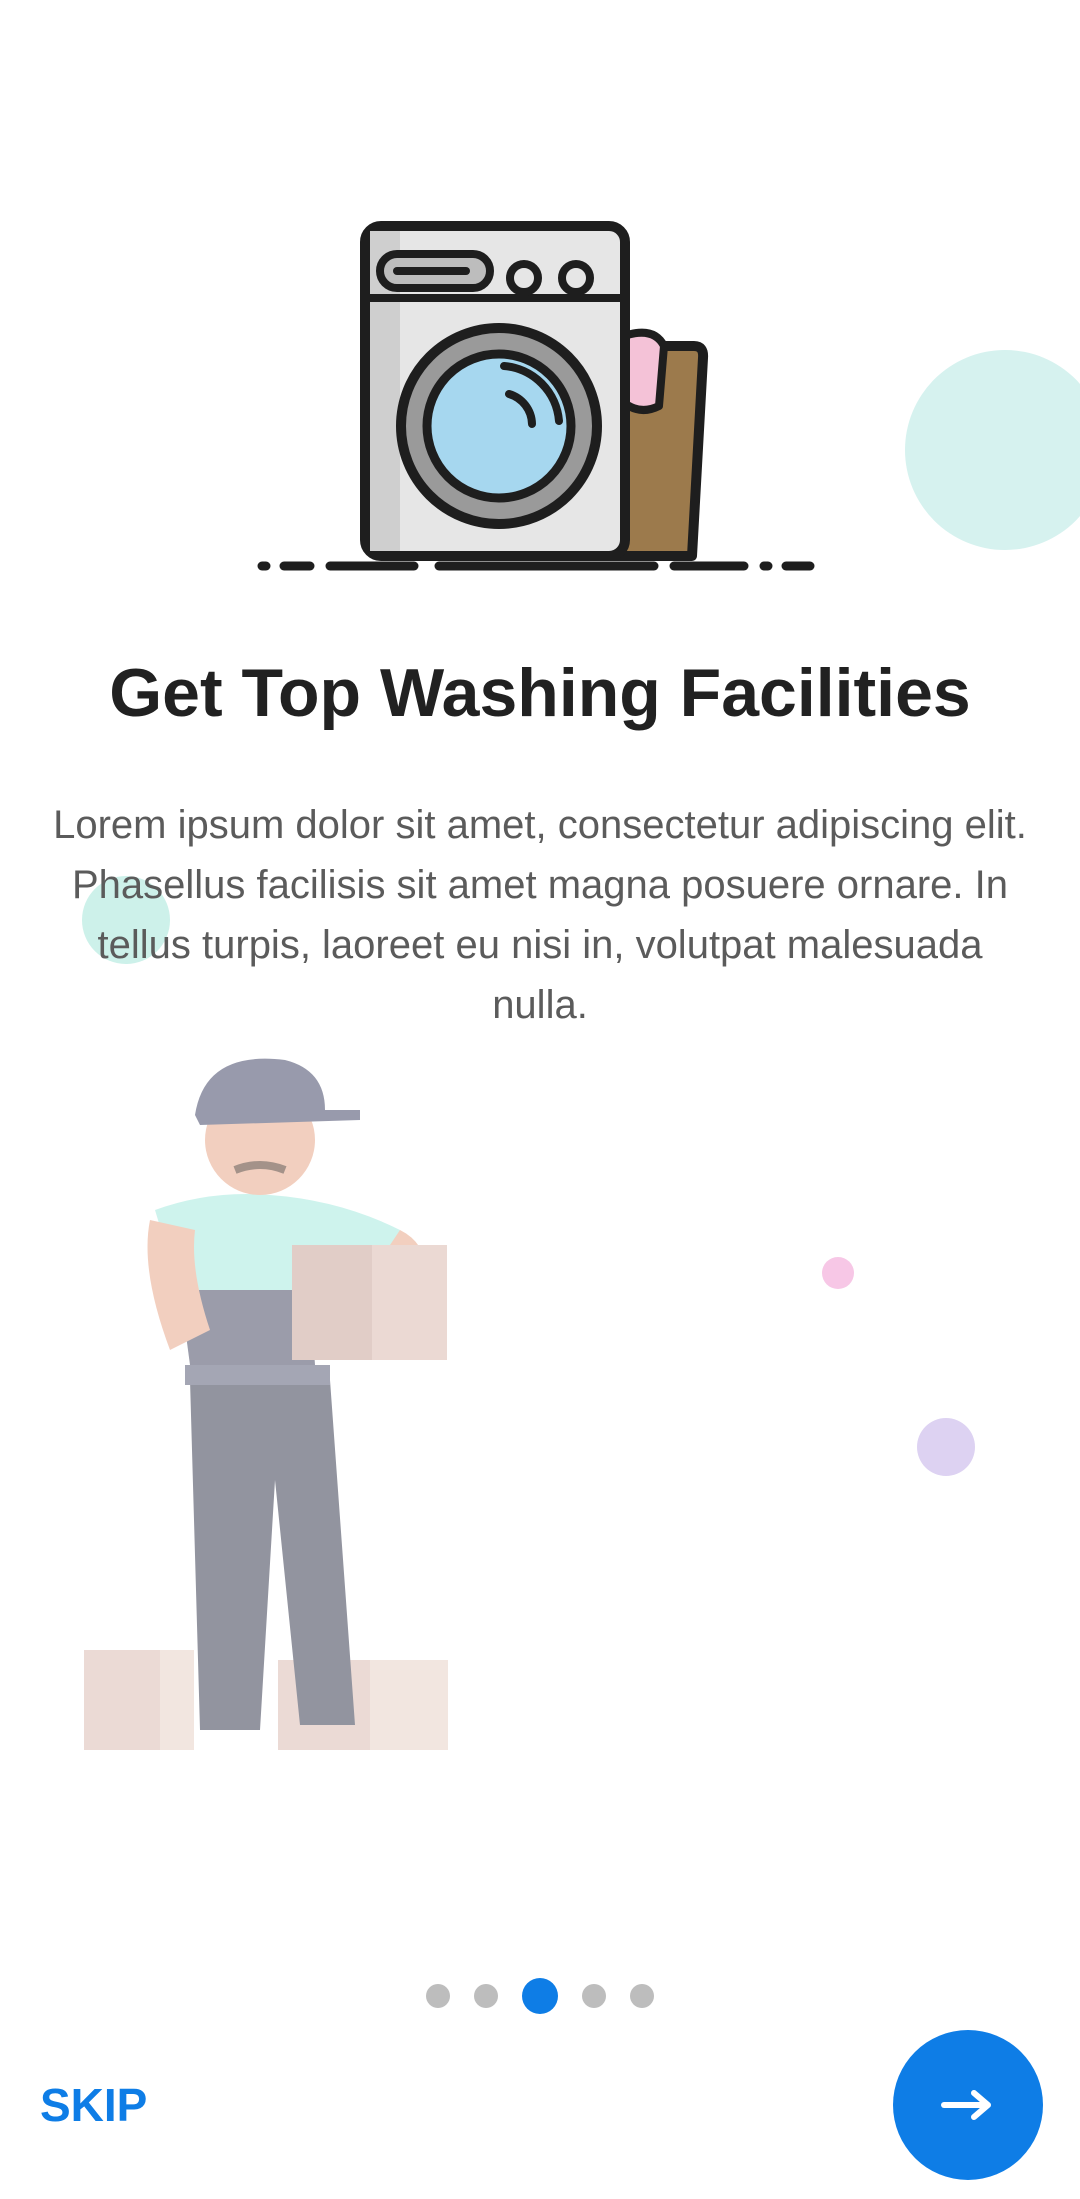 The height and width of the screenshot is (2199, 1080). Describe the element at coordinates (540, 693) in the screenshot. I see `onboarding-title: Get Top Washing Facilities` at that location.